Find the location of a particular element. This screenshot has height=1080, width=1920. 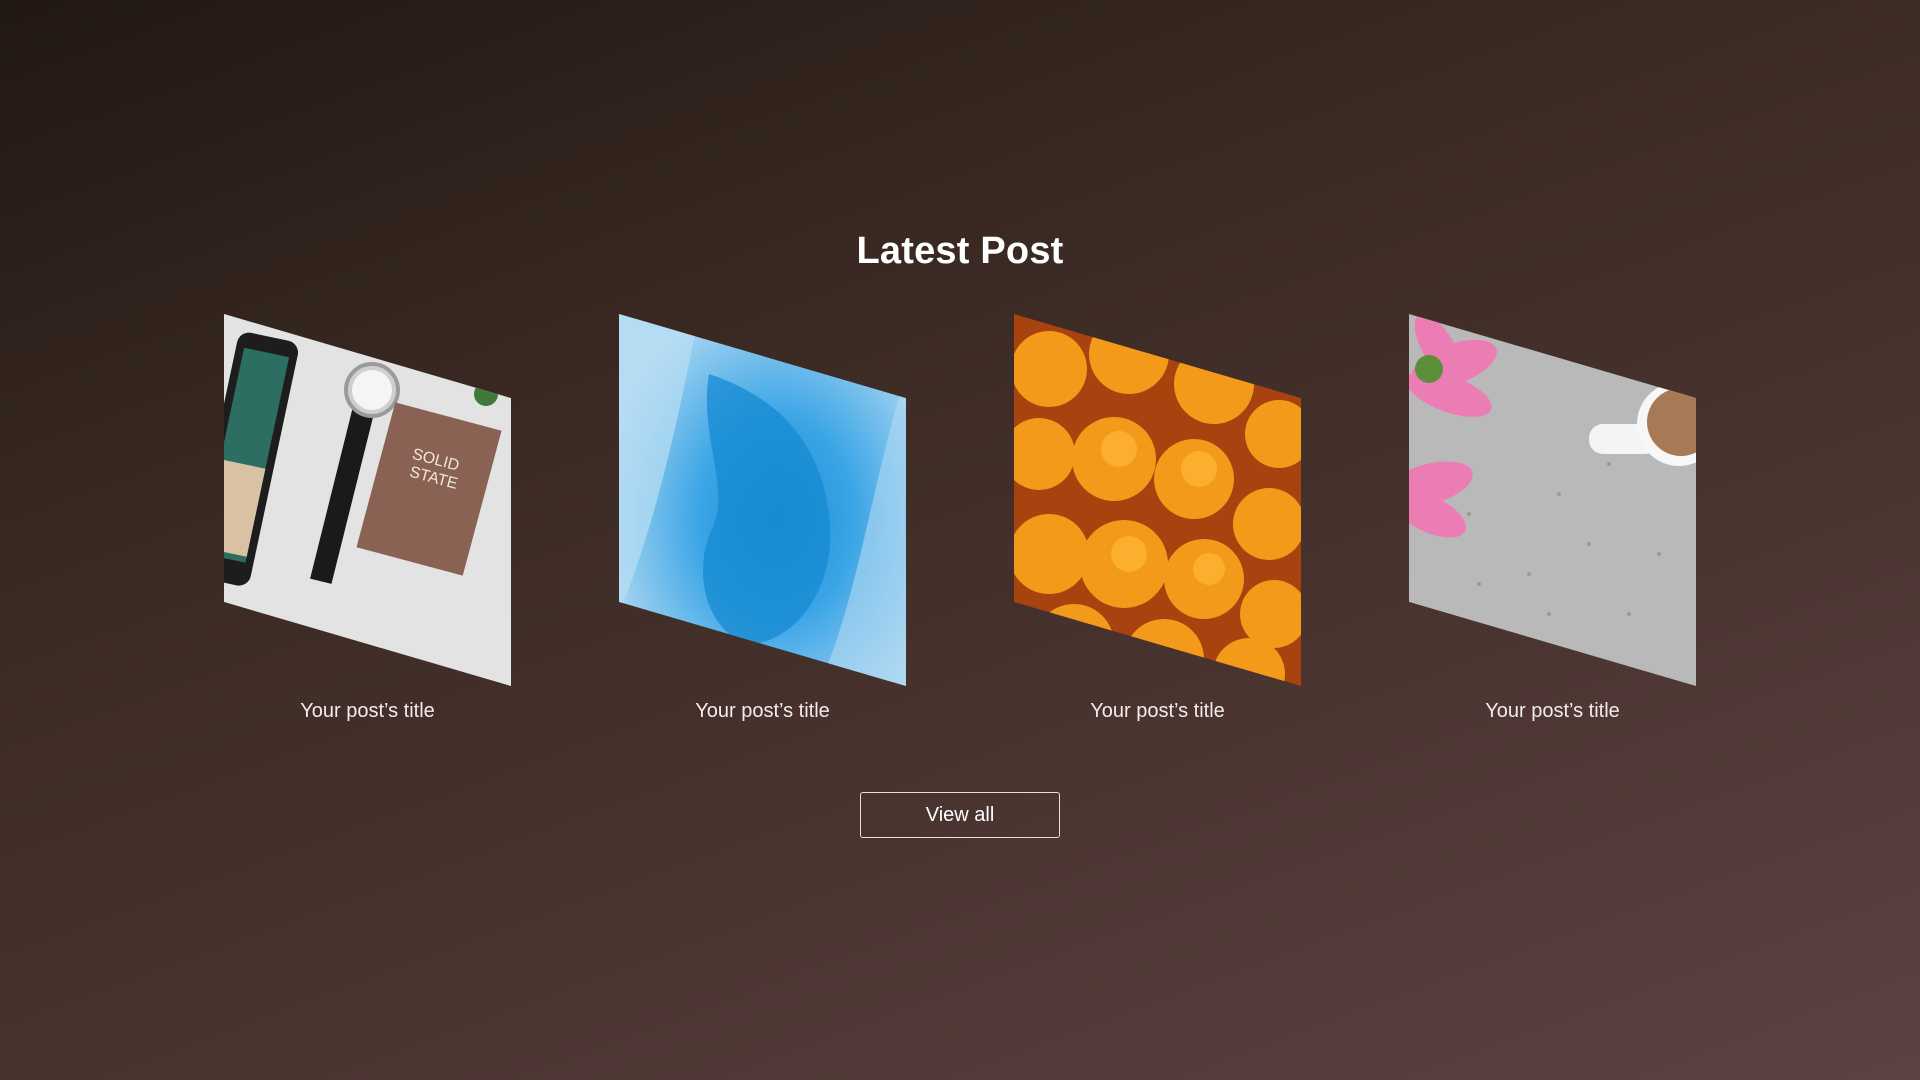

post-thumbnail: SOLID STATE is located at coordinates (367, 500).